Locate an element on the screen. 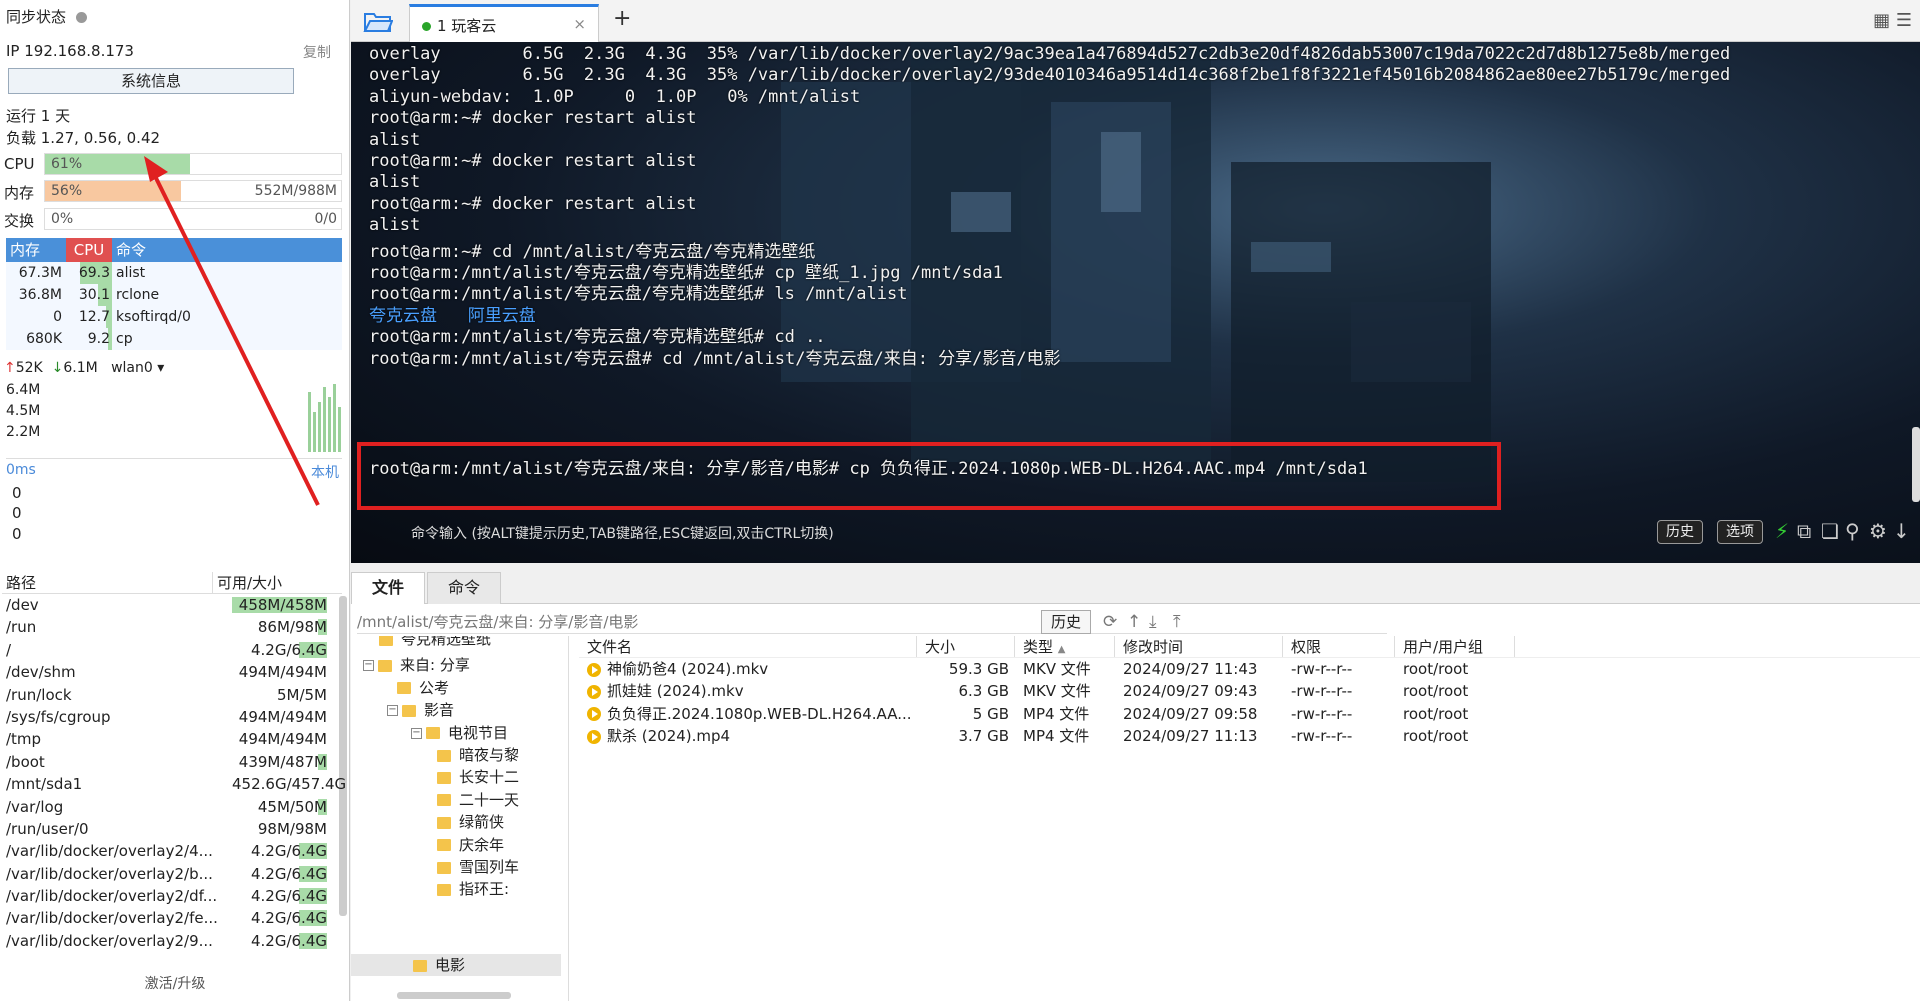 The image size is (1920, 1001). system-info-button: 系统信息 is located at coordinates (151, 81).